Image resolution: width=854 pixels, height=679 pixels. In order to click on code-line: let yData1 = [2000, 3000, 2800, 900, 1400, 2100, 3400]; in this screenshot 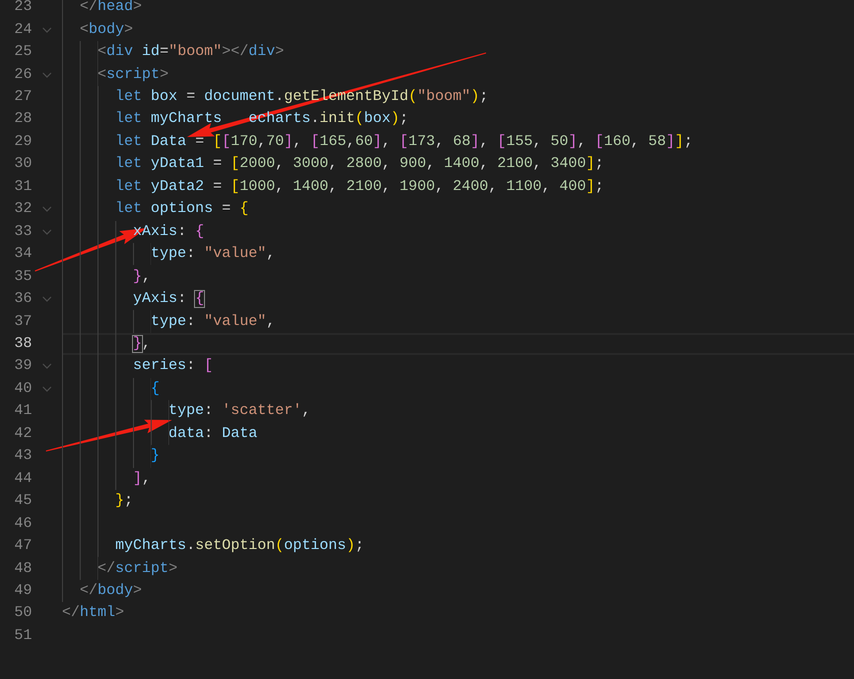, I will do `click(359, 164)`.